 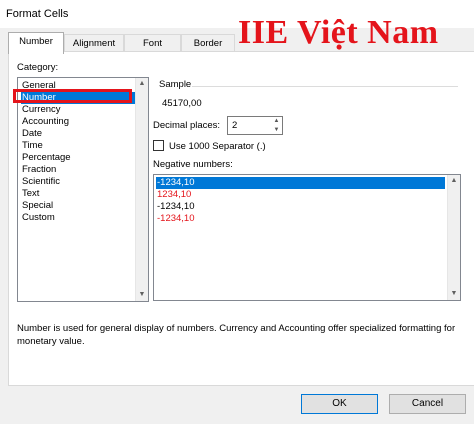 What do you see at coordinates (339, 404) in the screenshot?
I see `ok-button: OK` at bounding box center [339, 404].